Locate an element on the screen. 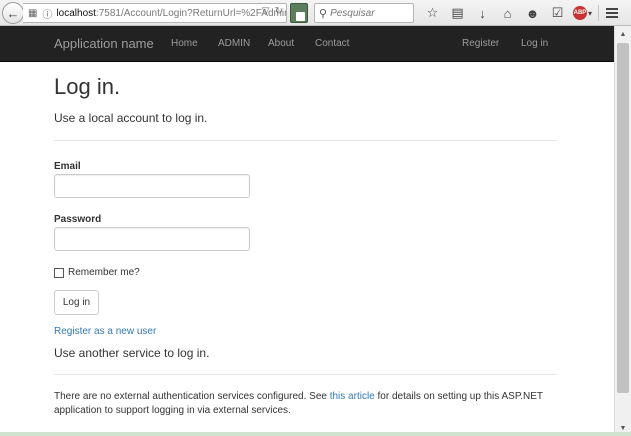  nav-link-login: Log in is located at coordinates (534, 43).